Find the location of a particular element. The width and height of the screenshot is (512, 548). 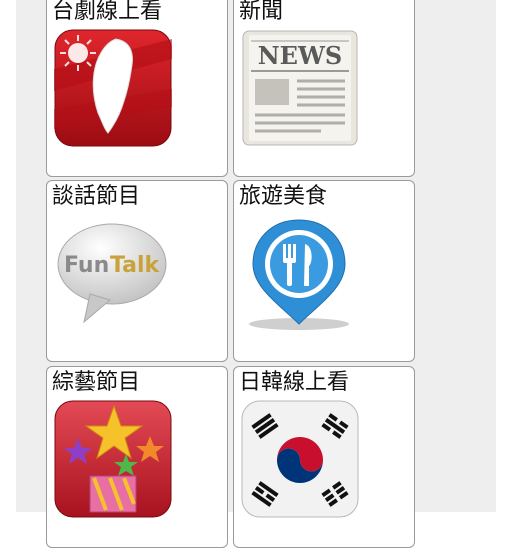

category-label: 台劇線上看 is located at coordinates (107, 12).